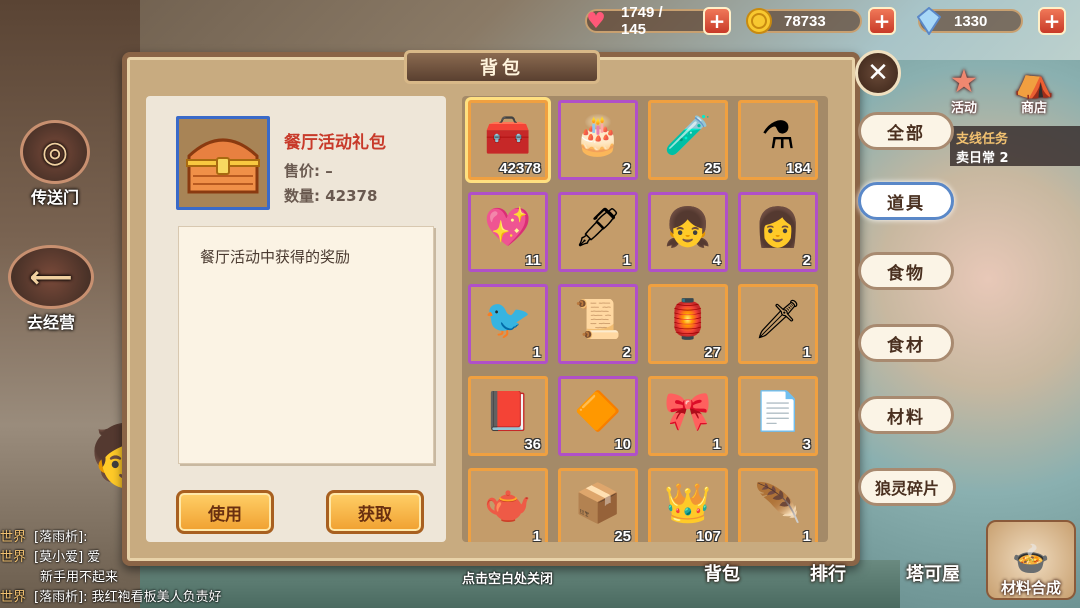 The image size is (1080, 608). I want to click on synthesis-label: 材料合成, so click(1030, 588).